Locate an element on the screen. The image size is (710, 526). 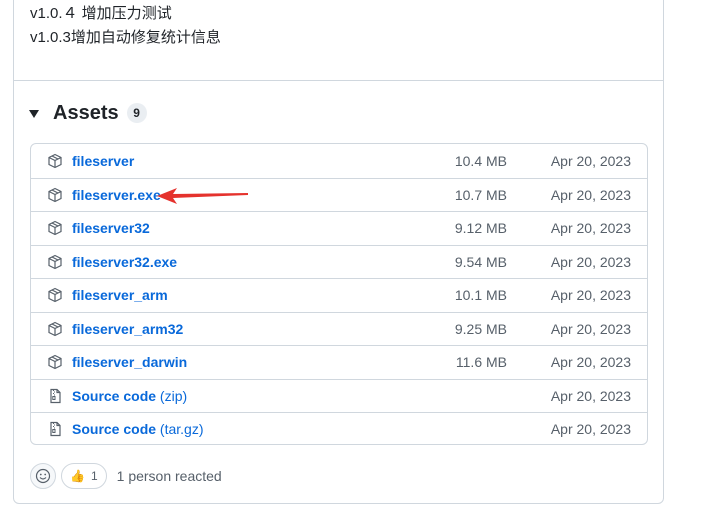
thumbs-up-icon: 👍 is located at coordinates (77, 476).